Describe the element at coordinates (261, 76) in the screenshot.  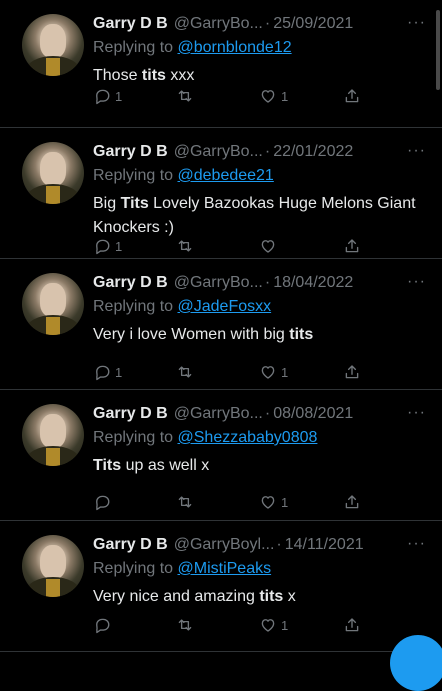
I see `tweet-text: Those tits xxx` at that location.